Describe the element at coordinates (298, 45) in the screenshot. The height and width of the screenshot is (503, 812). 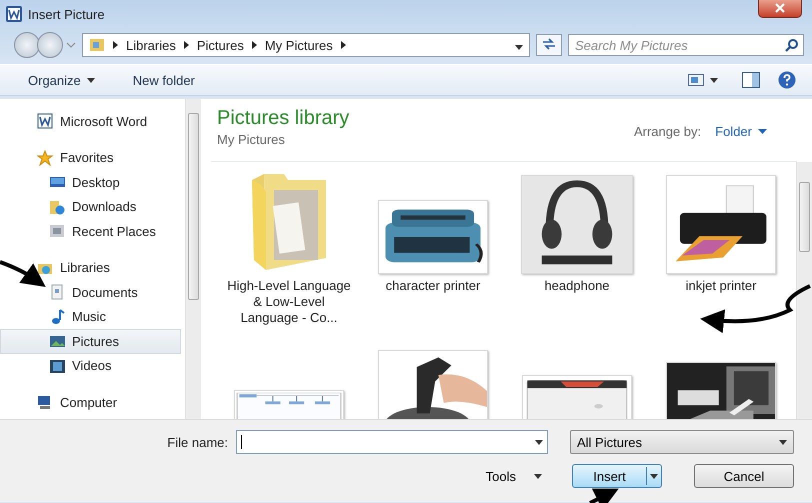
I see `breadcrumb-item: My Pictures` at that location.